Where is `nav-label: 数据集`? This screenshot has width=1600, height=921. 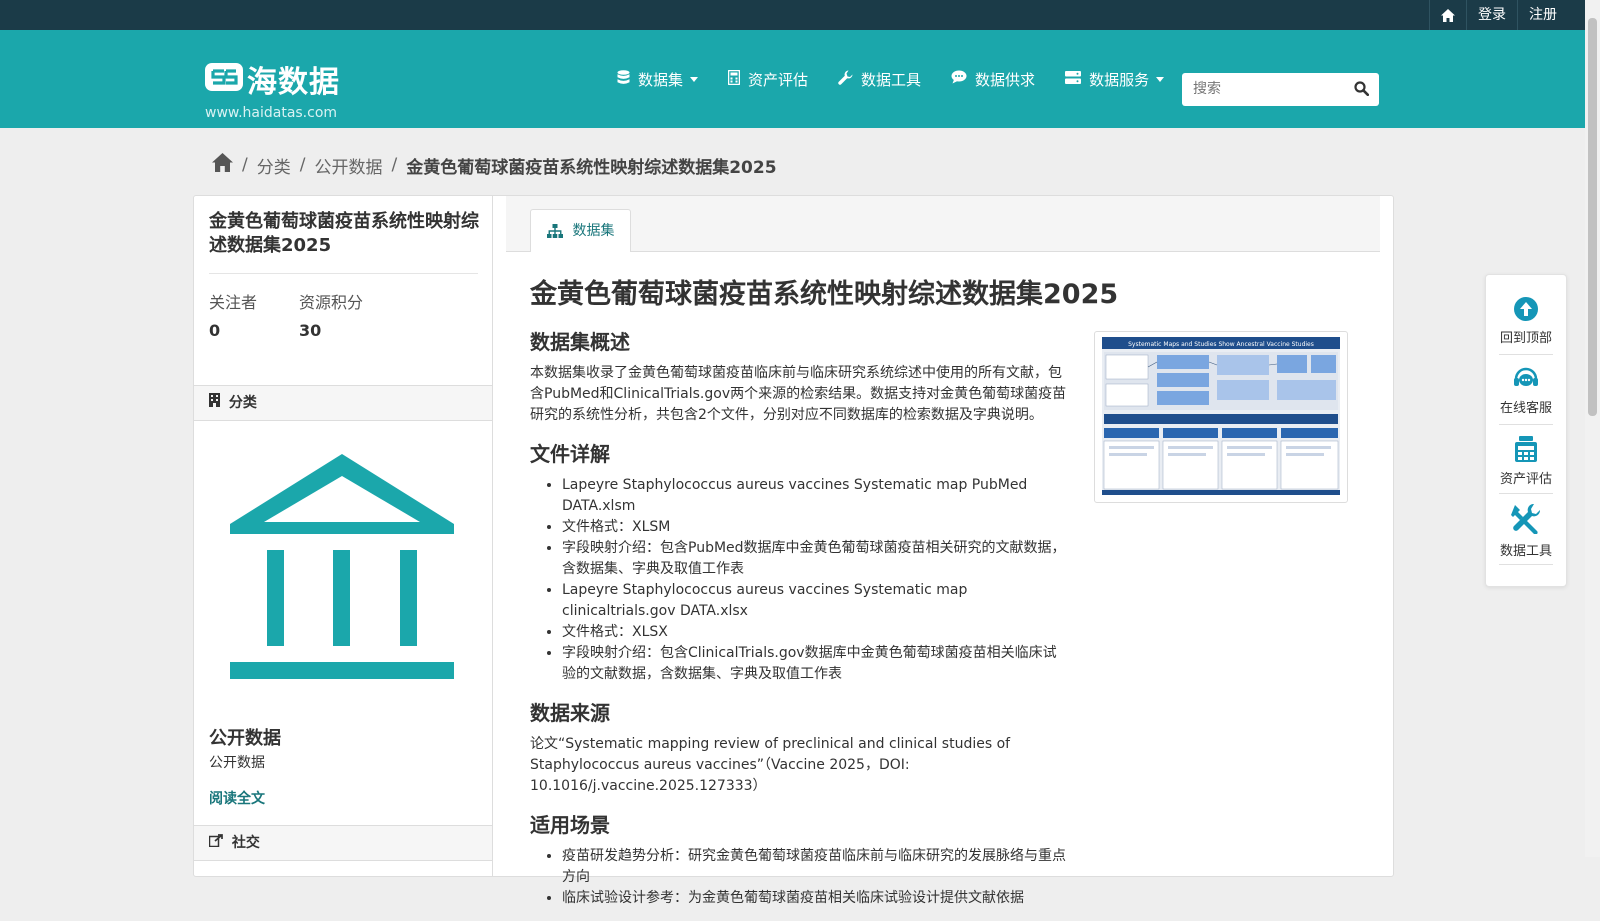 nav-label: 数据集 is located at coordinates (661, 79).